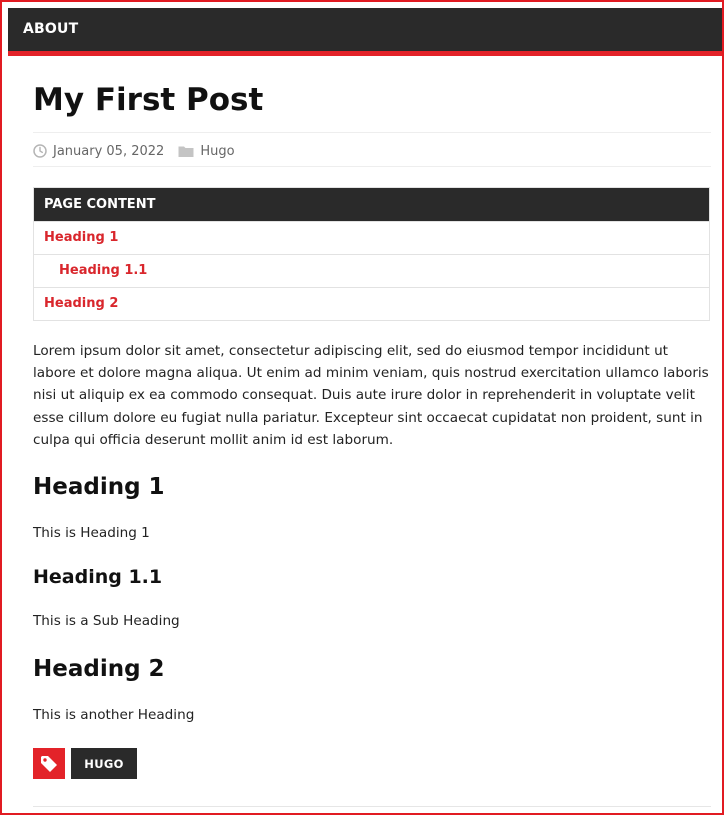 The image size is (724, 815). What do you see at coordinates (372, 132) in the screenshot?
I see `meta-divider-top` at bounding box center [372, 132].